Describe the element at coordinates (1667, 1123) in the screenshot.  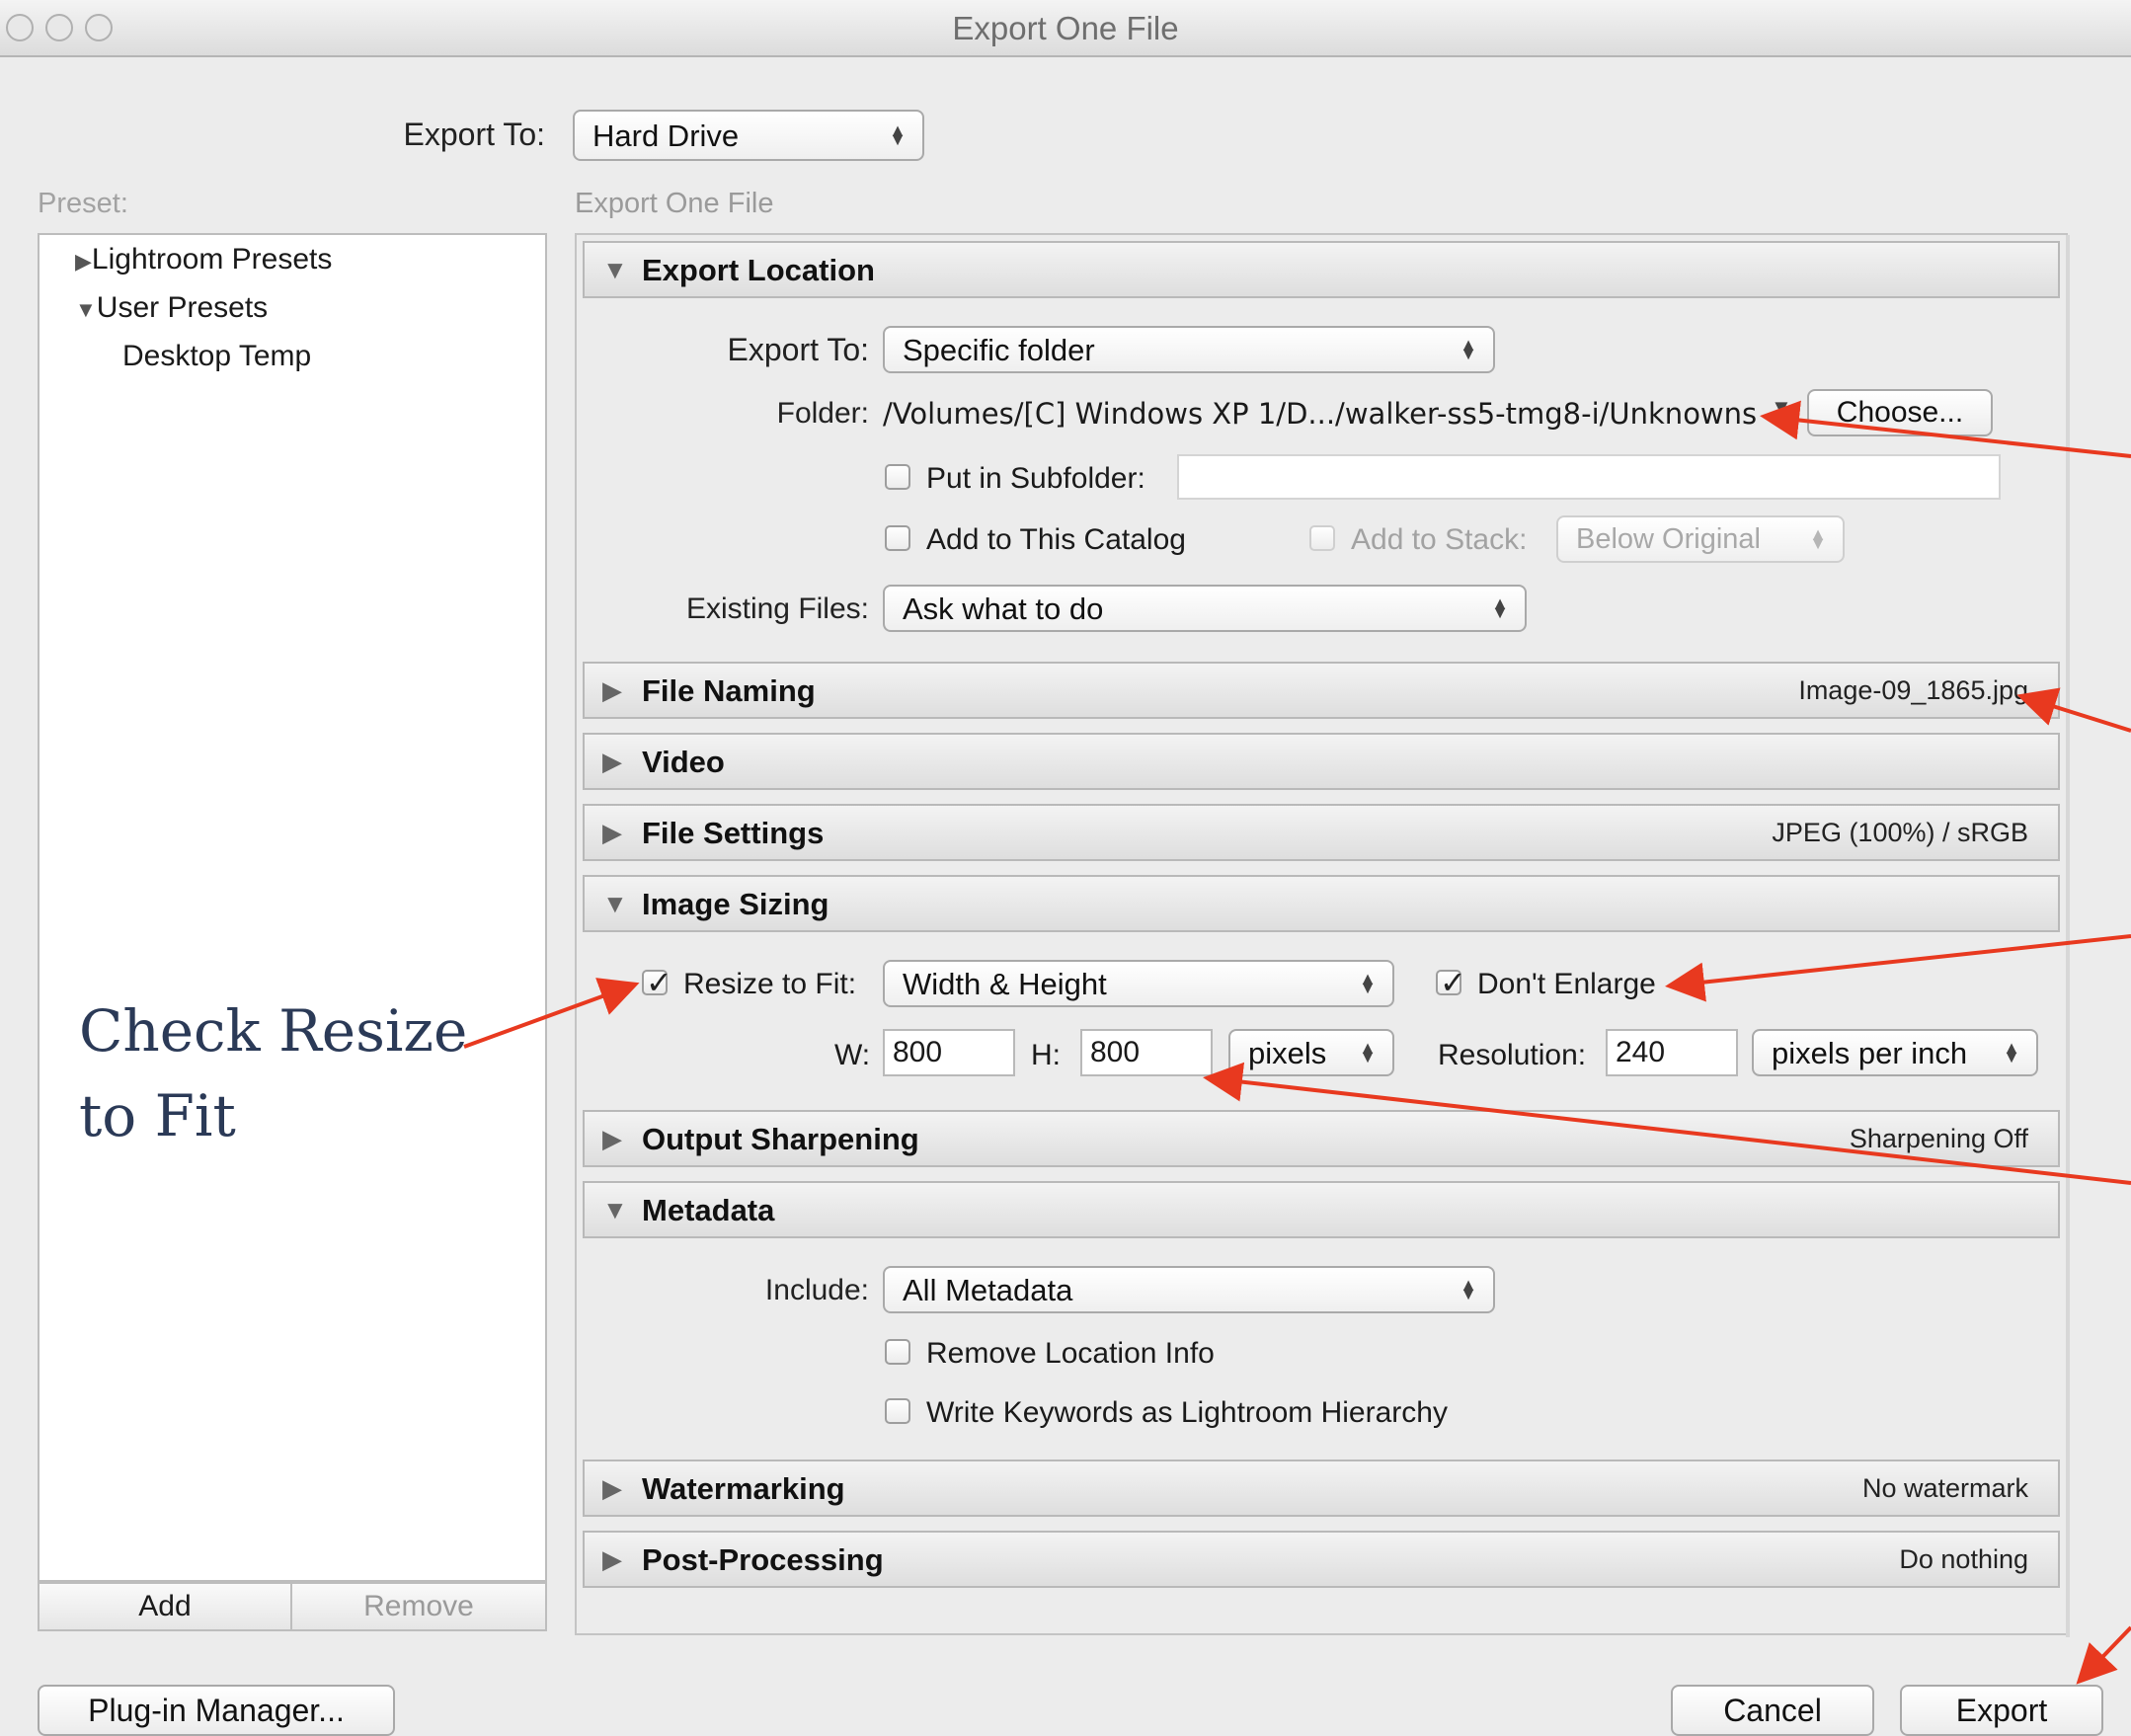
I see `arrow-to-width-height` at that location.